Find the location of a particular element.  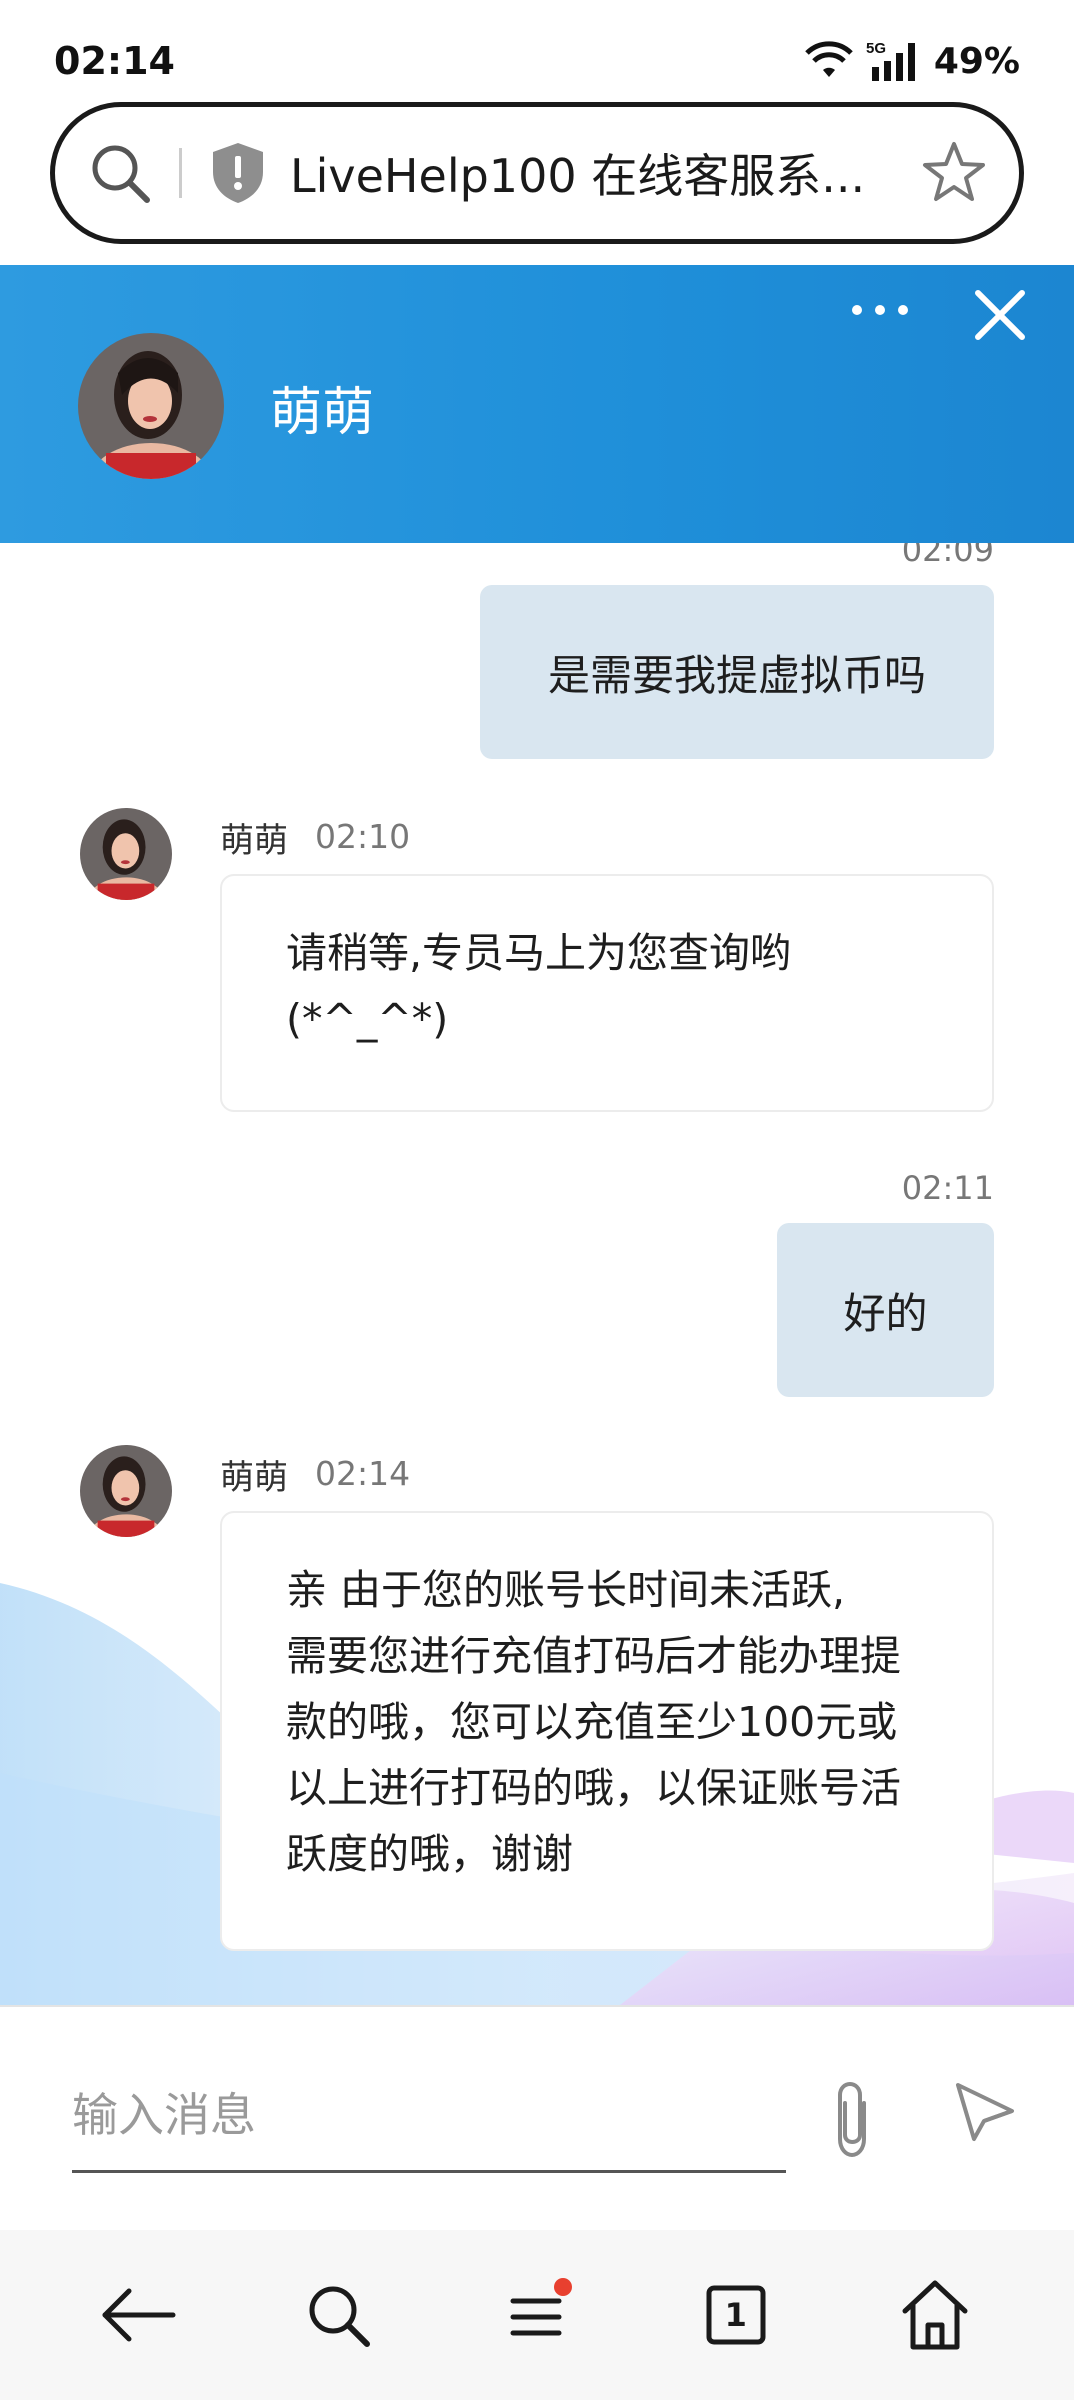

message-timestamp: 02:11 is located at coordinates (947, 1188).